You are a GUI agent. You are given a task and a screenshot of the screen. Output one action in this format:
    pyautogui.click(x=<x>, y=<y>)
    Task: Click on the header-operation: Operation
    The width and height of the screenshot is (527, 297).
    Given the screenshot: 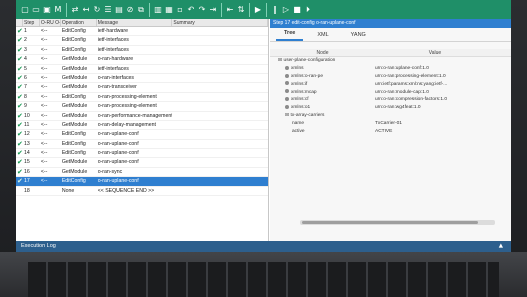 What is the action you would take?
    pyautogui.click(x=79, y=22)
    